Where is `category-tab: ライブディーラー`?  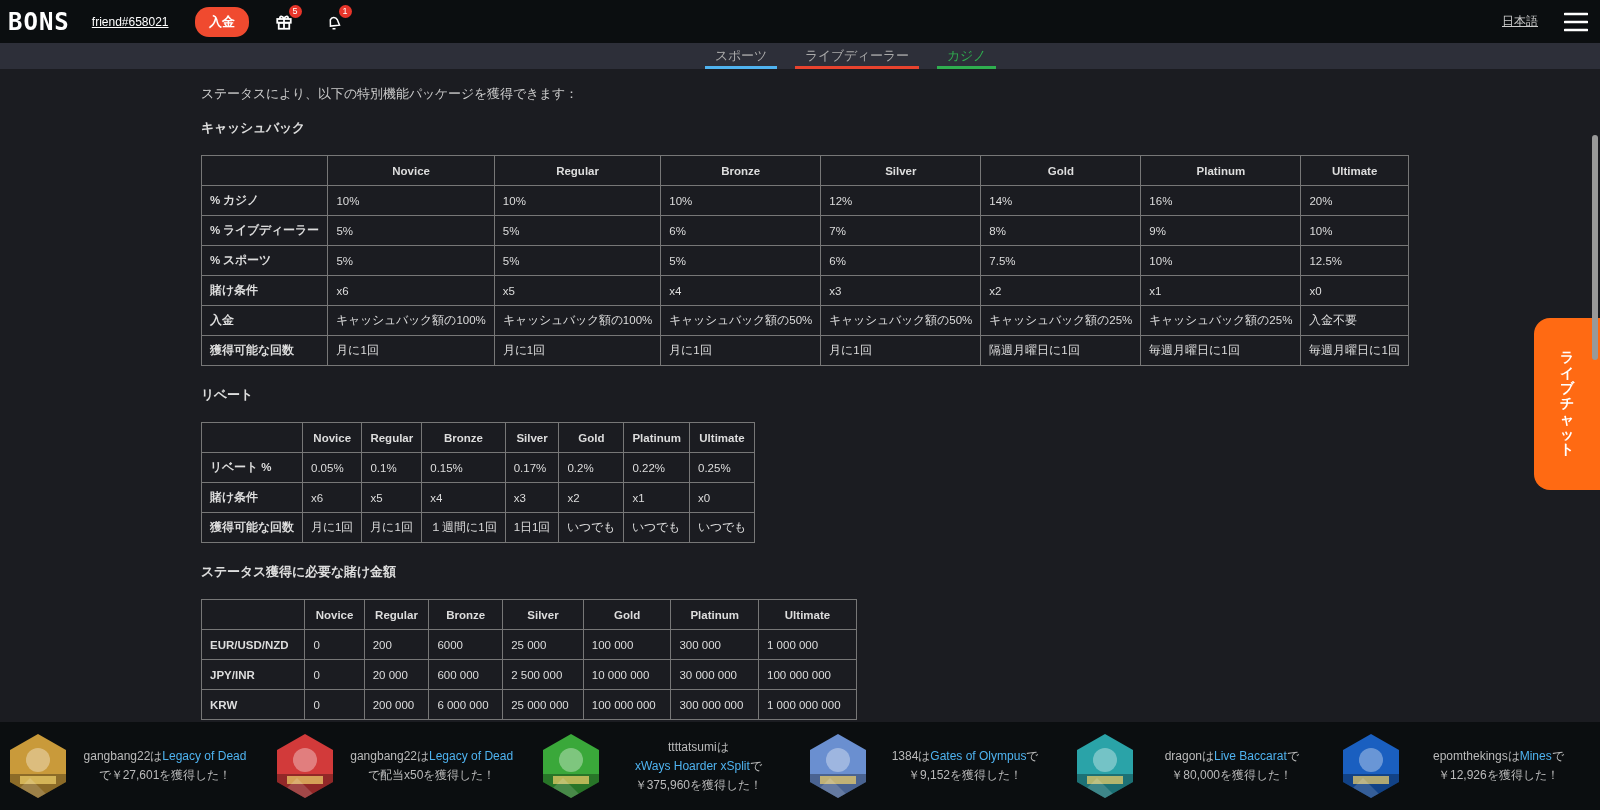 category-tab: ライブディーラー is located at coordinates (856, 57).